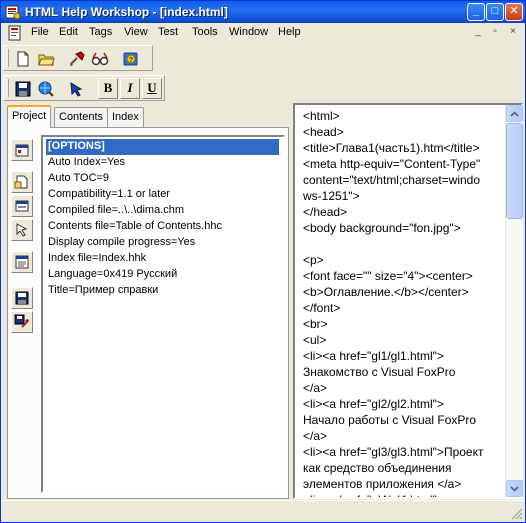 The width and height of the screenshot is (526, 523). What do you see at coordinates (120, 243) in the screenshot?
I see `list-item: Display compile progress=Yes` at bounding box center [120, 243].